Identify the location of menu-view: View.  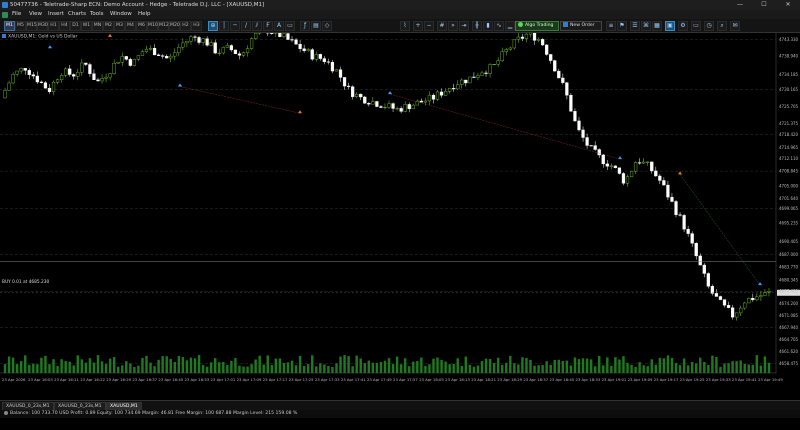
(35, 14).